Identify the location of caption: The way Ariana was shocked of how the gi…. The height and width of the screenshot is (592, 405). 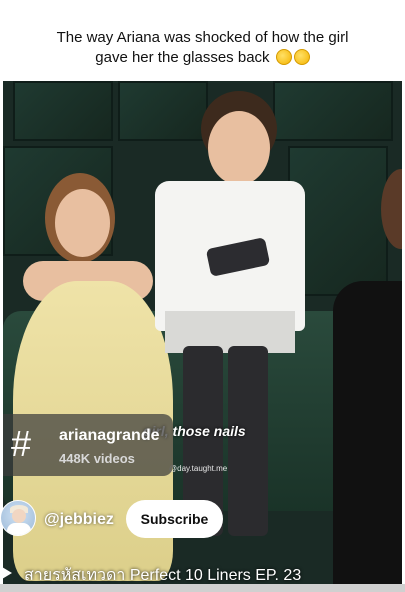
(202, 48).